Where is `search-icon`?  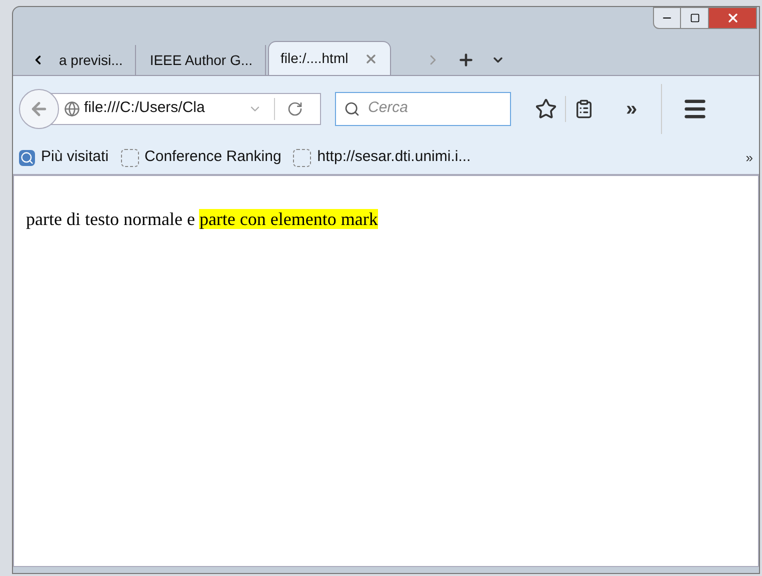
search-icon is located at coordinates (352, 108).